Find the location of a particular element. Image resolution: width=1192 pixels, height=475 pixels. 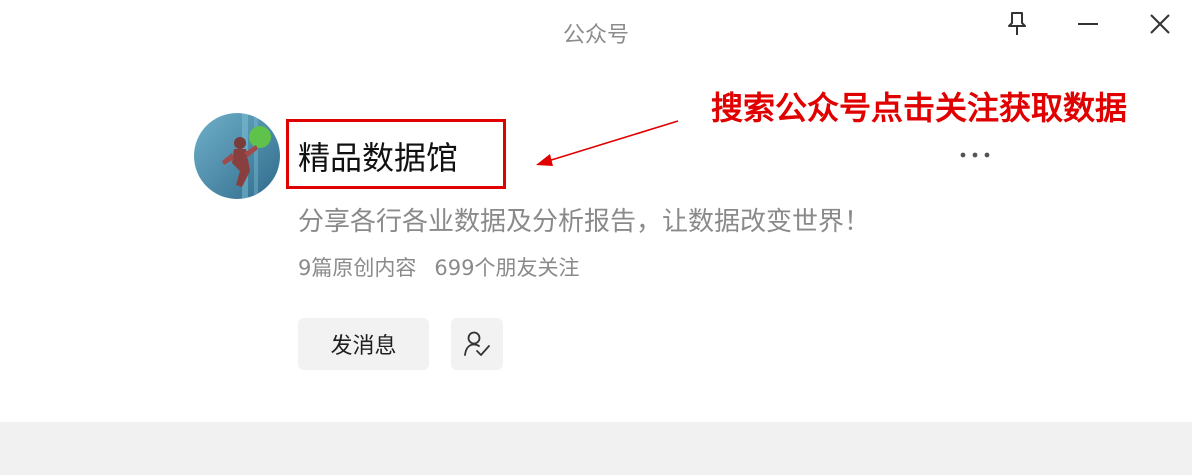

annotation-arrow is located at coordinates (607, 143).